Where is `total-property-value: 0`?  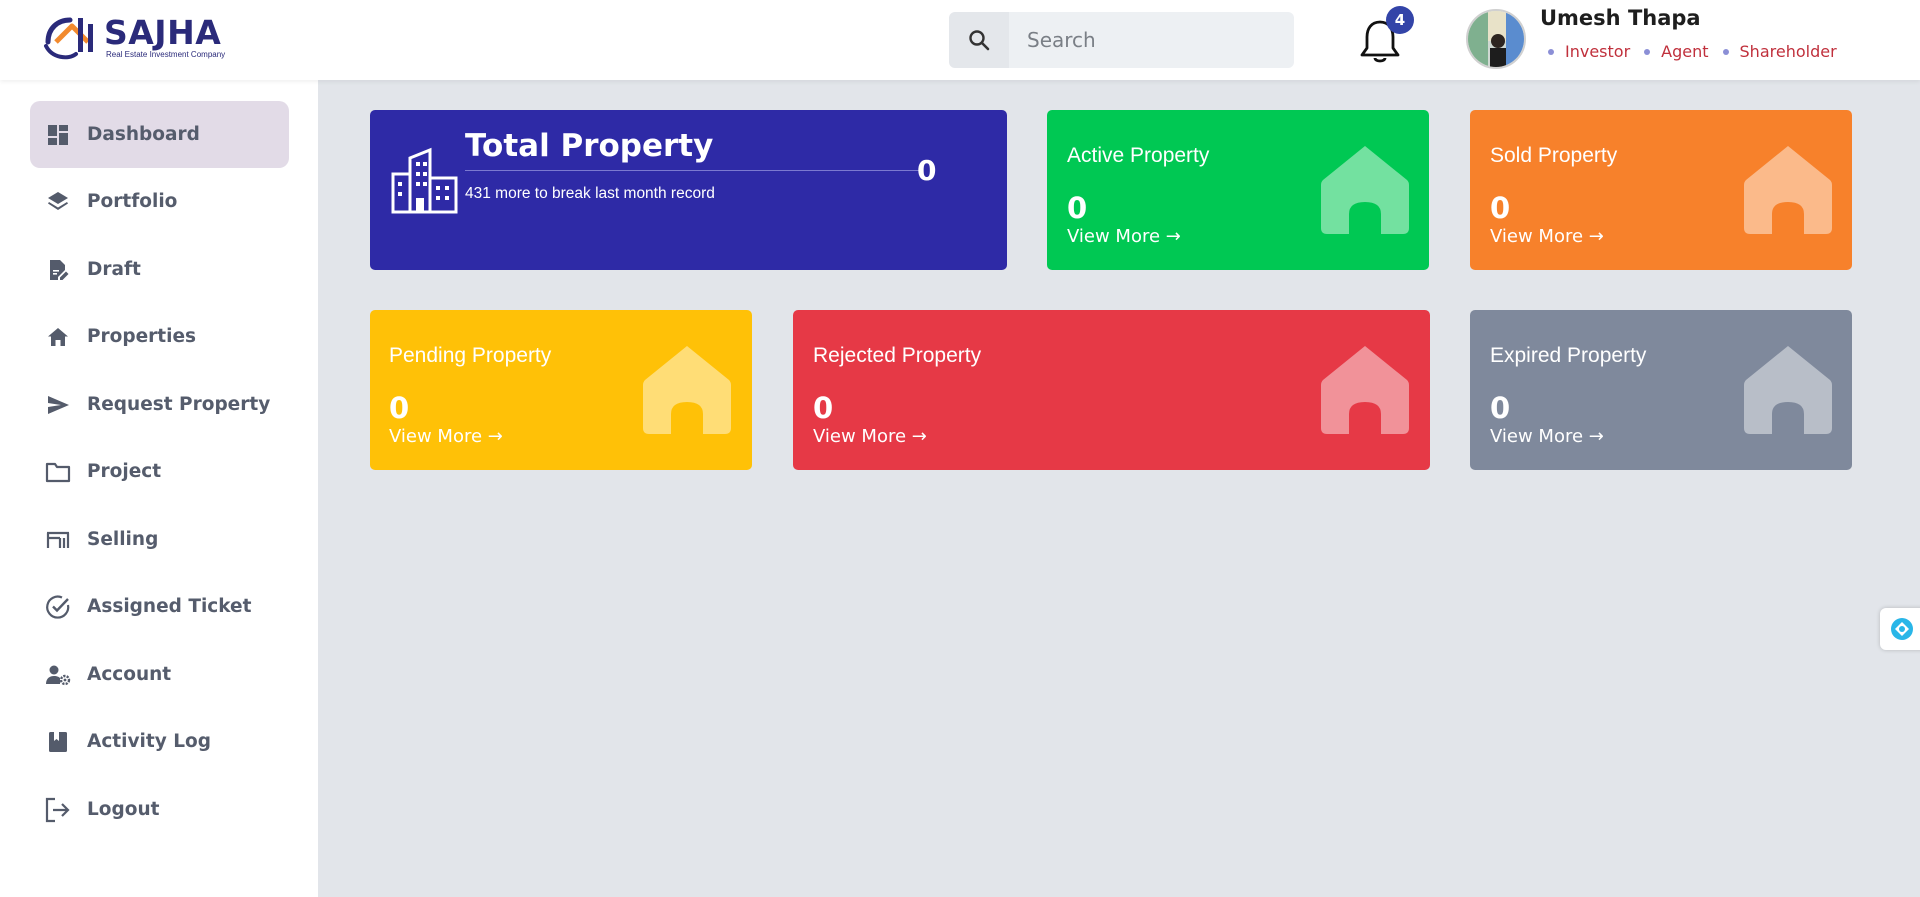
total-property-value: 0 is located at coordinates (927, 170).